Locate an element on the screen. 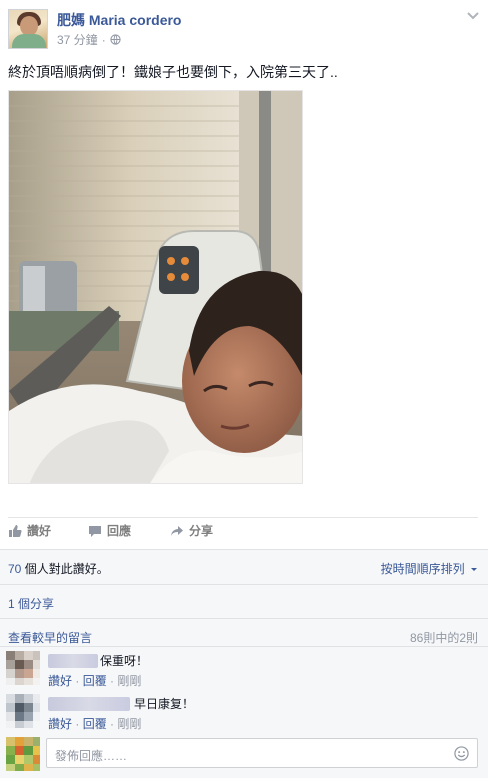 The width and height of the screenshot is (488, 778). likes-summary: 70 個人對此讚好。 is located at coordinates (58, 568).